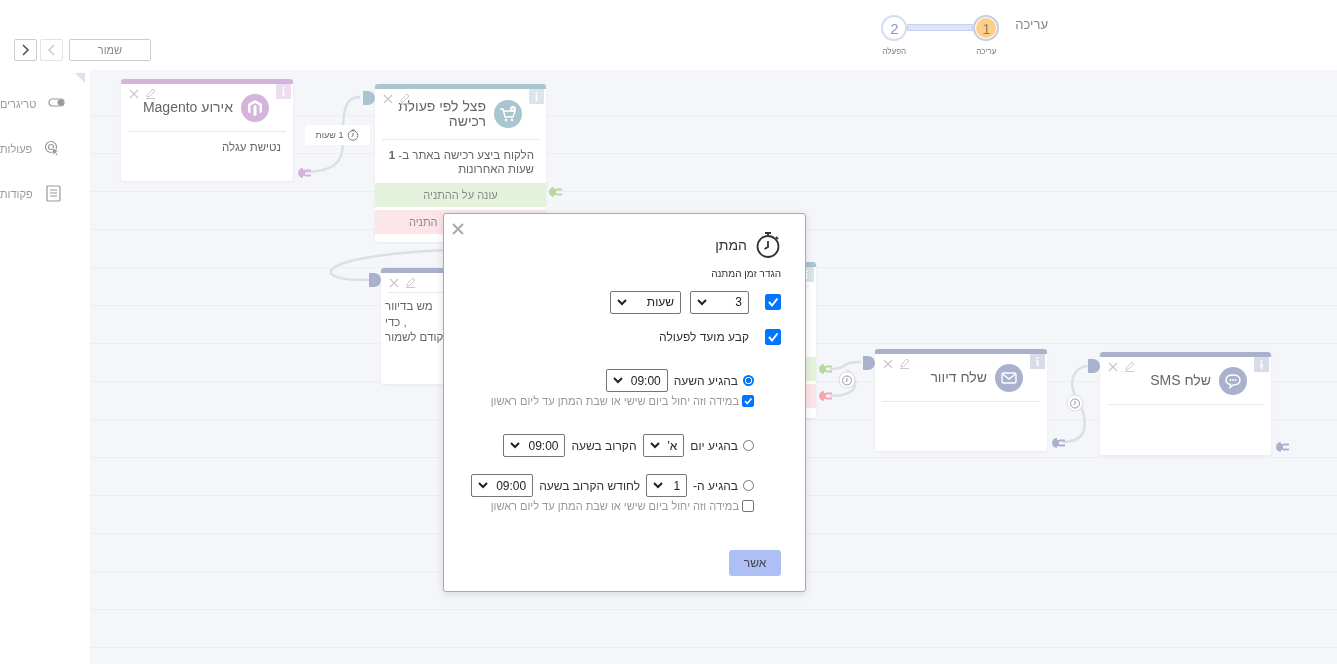 This screenshot has width=1337, height=664. Describe the element at coordinates (329, 135) in the screenshot. I see `delay-label: 1 שעות` at that location.